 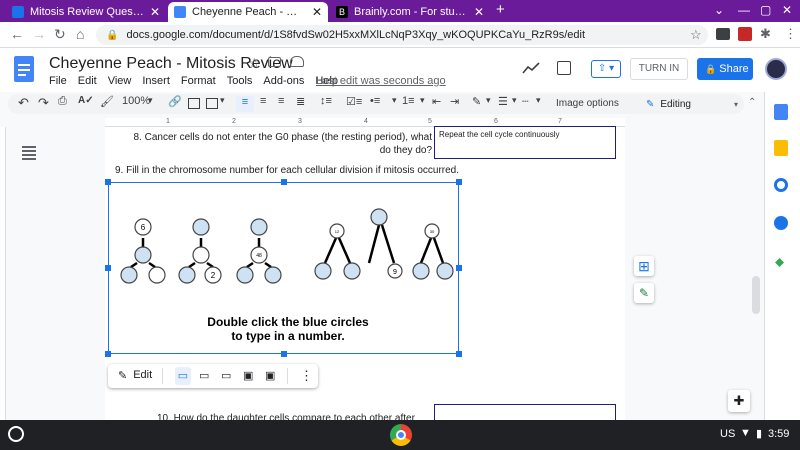 I want to click on menu-insert: Insert, so click(x=156, y=81).